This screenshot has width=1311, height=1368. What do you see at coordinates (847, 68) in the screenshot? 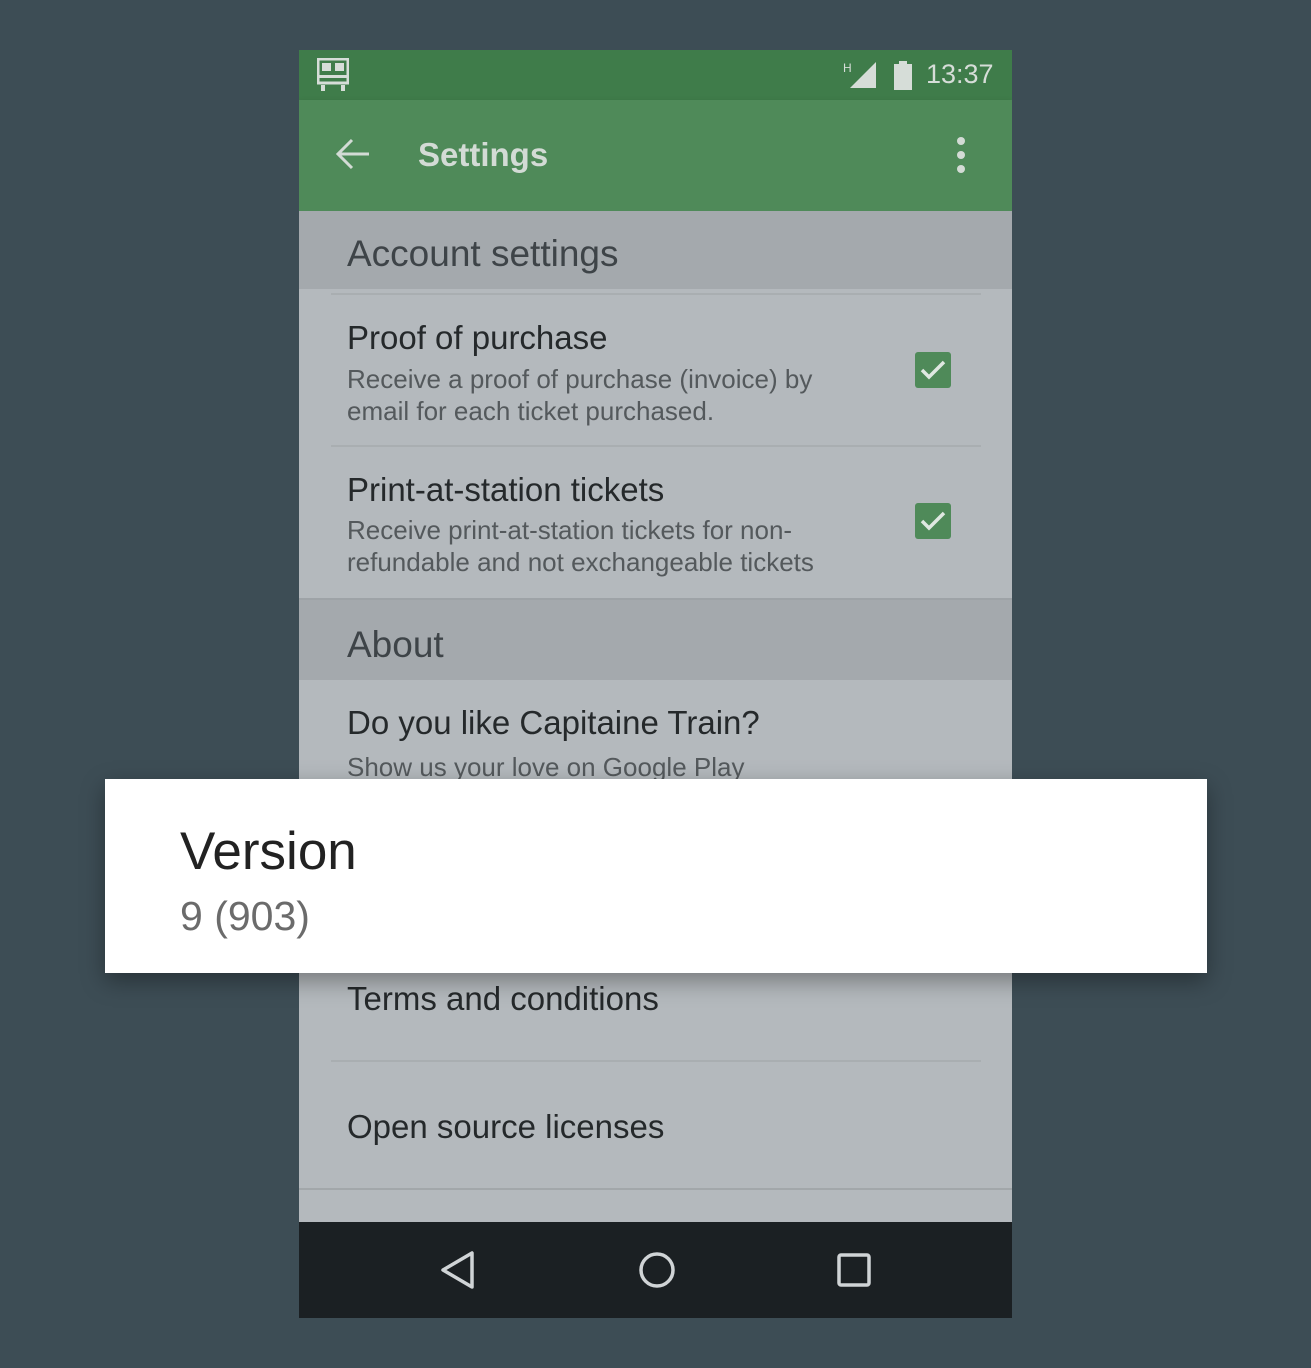
I see `svg-text: H` at bounding box center [847, 68].